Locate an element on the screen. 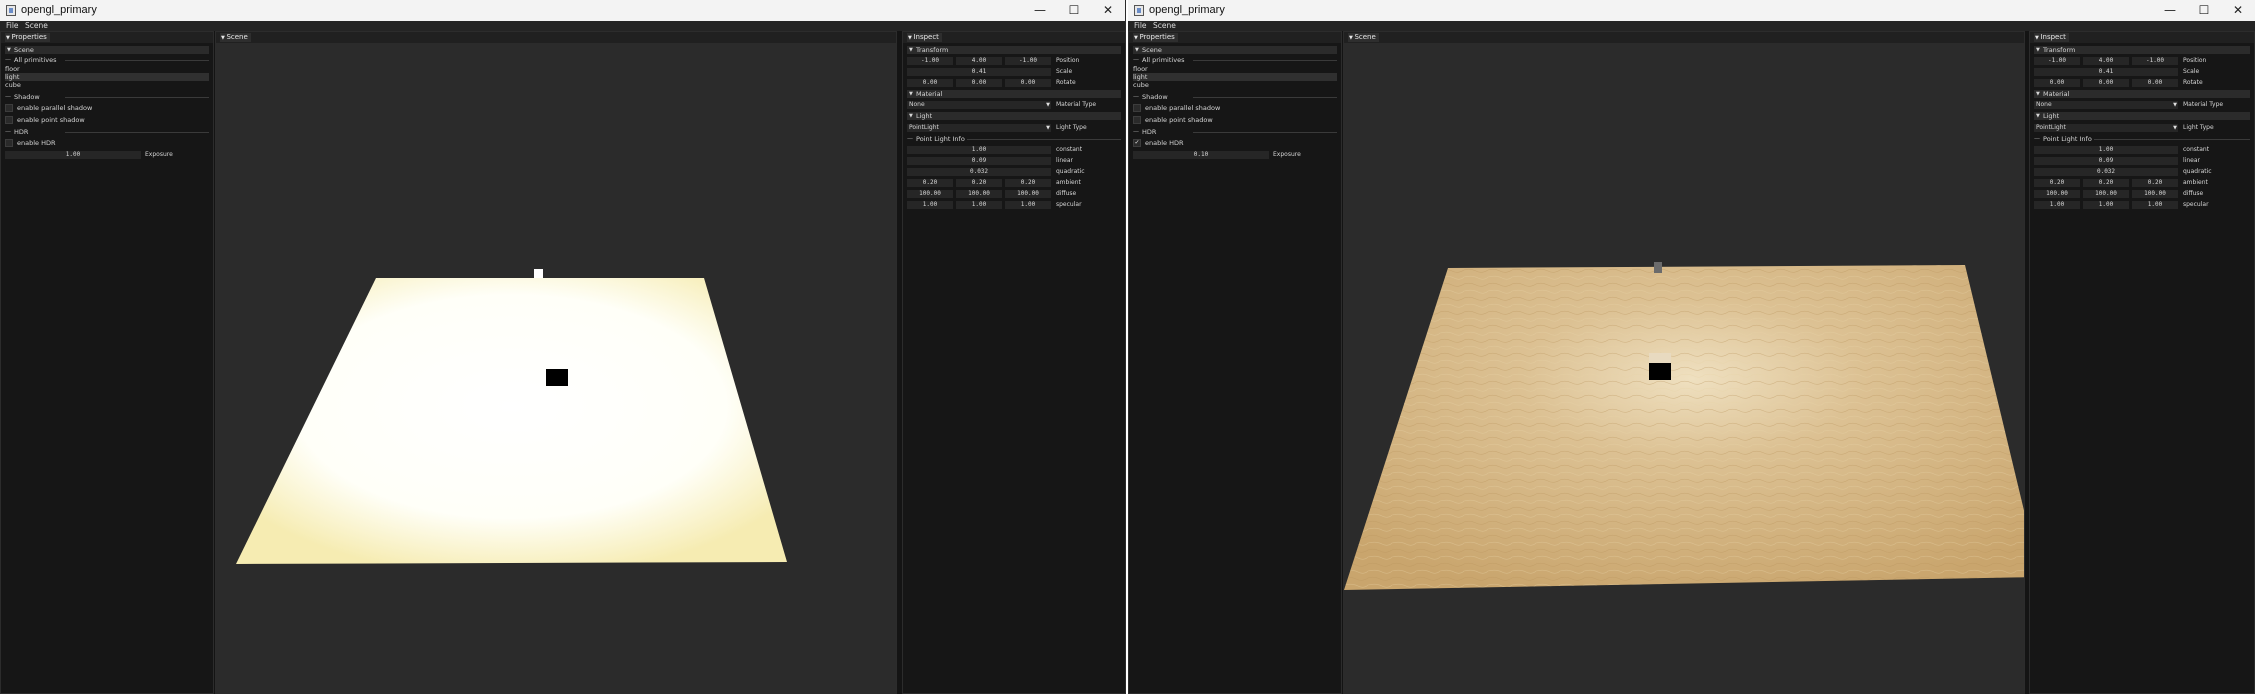 The image size is (2255, 694). enable-hdr-row: ✓ enable HDR is located at coordinates (1235, 143).